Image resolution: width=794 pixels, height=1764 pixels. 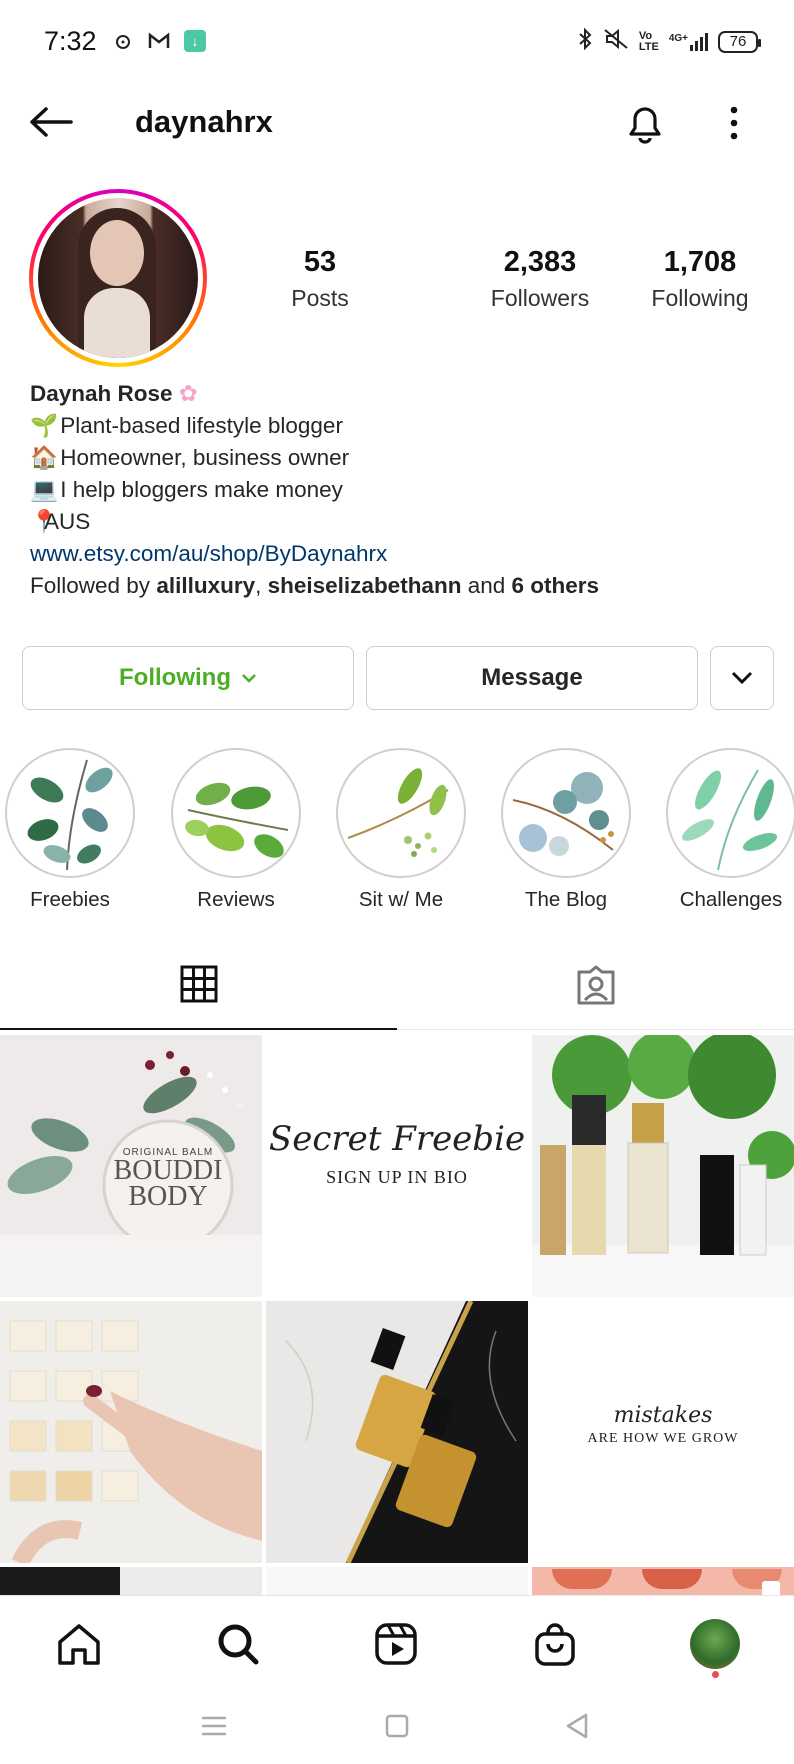 I want to click on bio-text: Homeowner, business owner, so click(x=205, y=457).